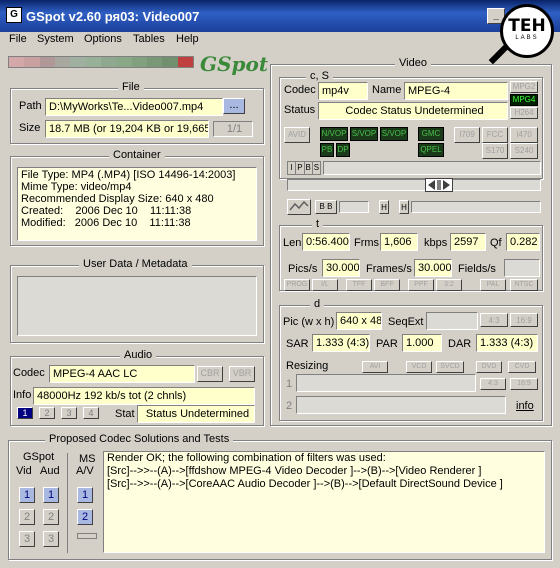 The width and height of the screenshot is (560, 568). I want to click on gspot-aud-3: 3, so click(51, 539).